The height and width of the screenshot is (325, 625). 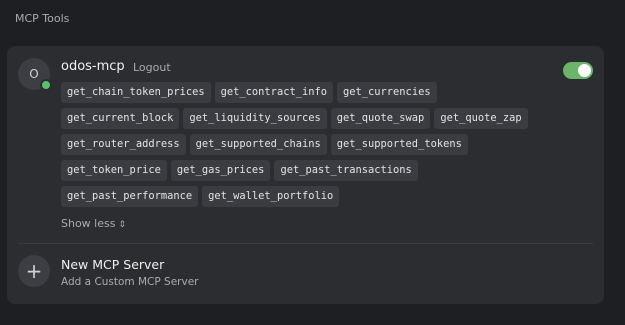 I want to click on server-avatar: O, so click(x=35, y=74).